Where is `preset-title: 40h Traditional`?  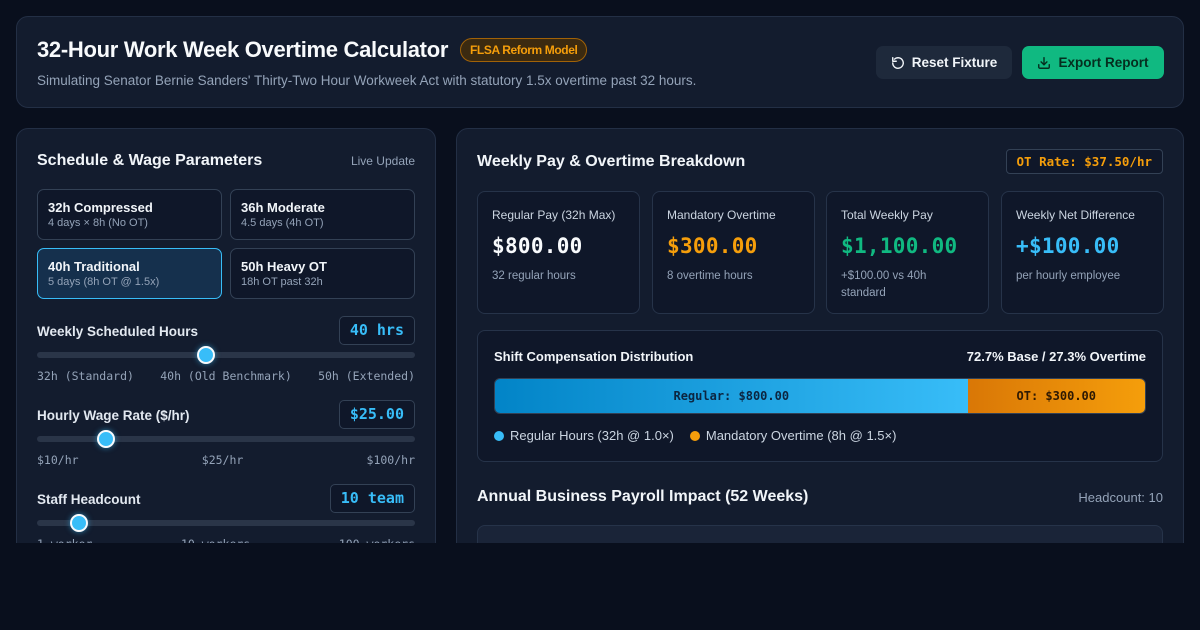 preset-title: 40h Traditional is located at coordinates (94, 266).